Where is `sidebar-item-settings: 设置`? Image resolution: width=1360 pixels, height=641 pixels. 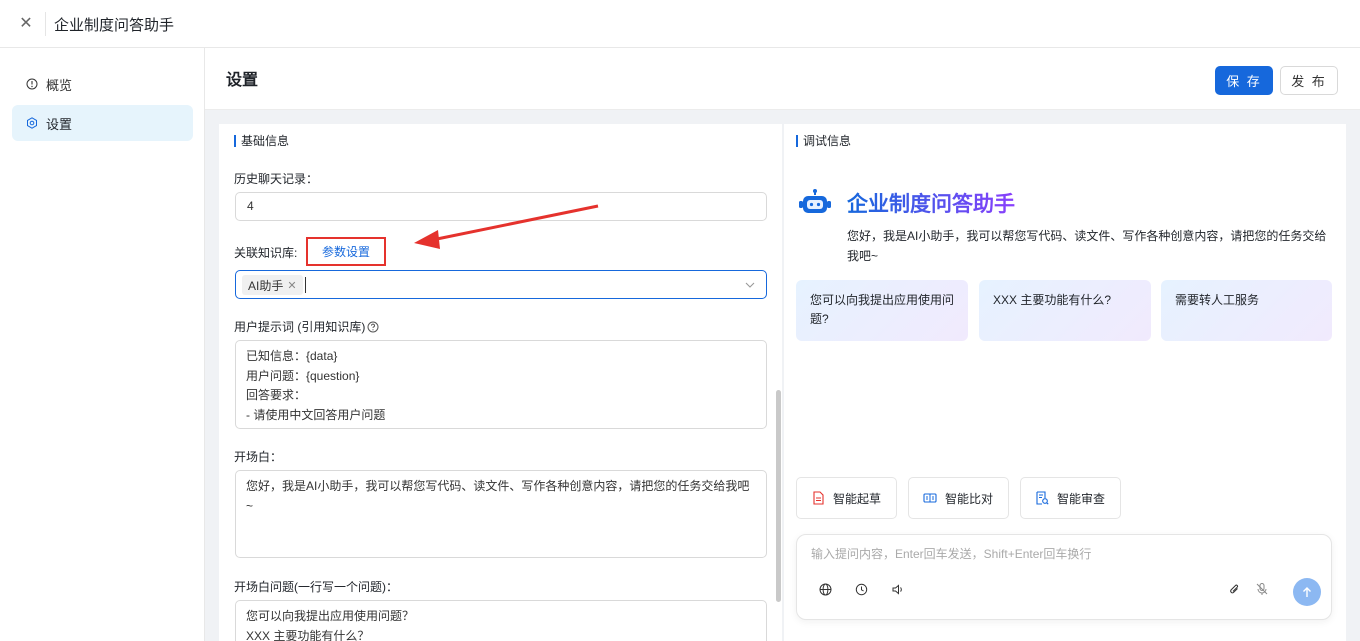 sidebar-item-settings: 设置 is located at coordinates (102, 123).